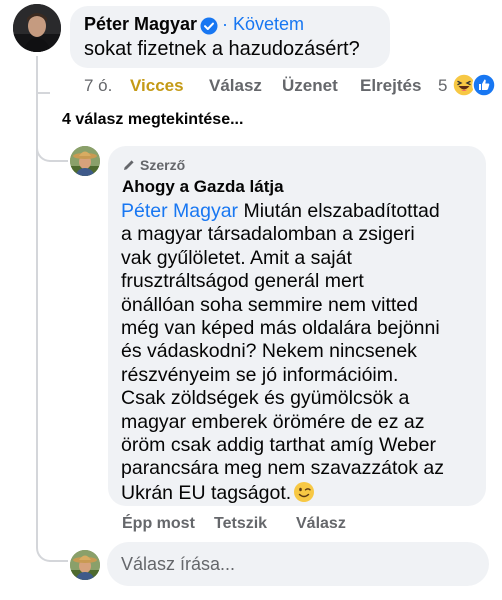 The width and height of the screenshot is (502, 600). I want to click on comment-author: Péter Magyar, so click(140, 24).